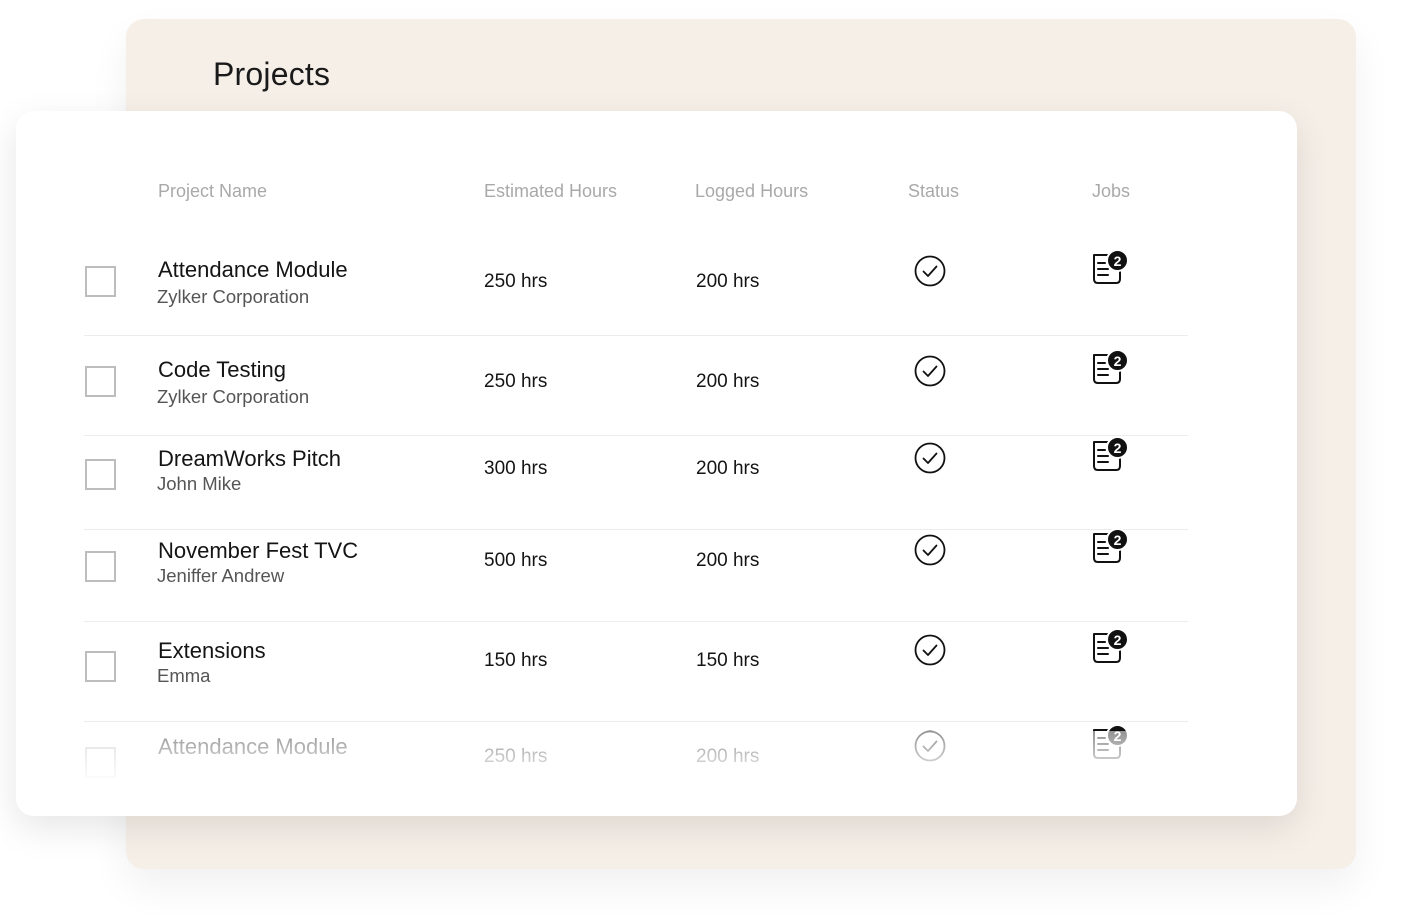  I want to click on table-row: Extensions Emma 150 hrs 150 hrs 2, so click(636, 671).